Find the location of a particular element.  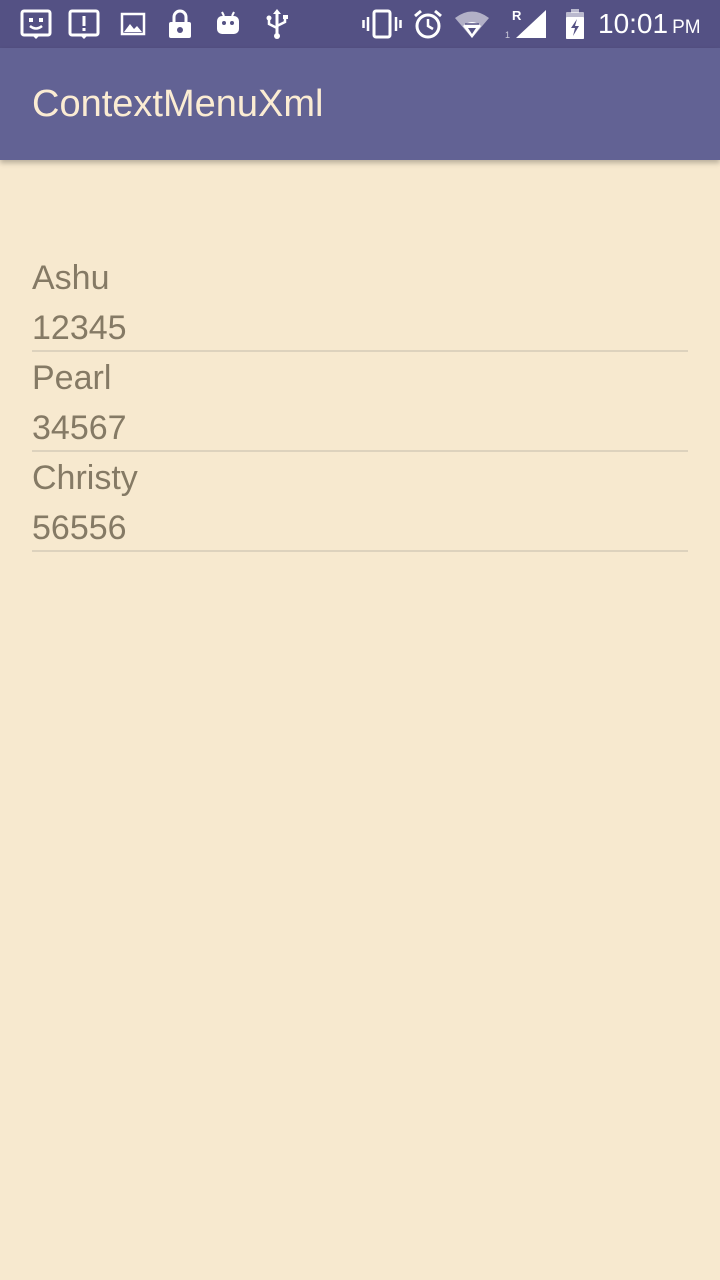

usb-icon is located at coordinates (277, 24).